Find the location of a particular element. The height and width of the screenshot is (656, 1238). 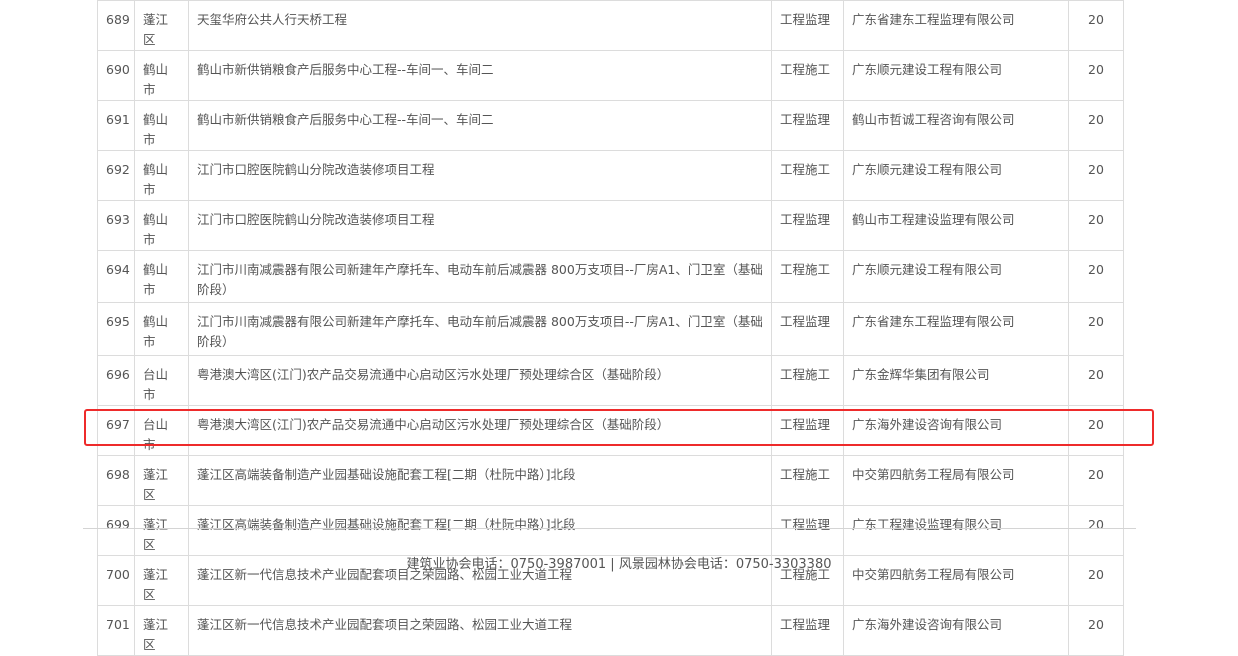

cell-company: 广东工程建设监理有限公司 is located at coordinates (956, 530).